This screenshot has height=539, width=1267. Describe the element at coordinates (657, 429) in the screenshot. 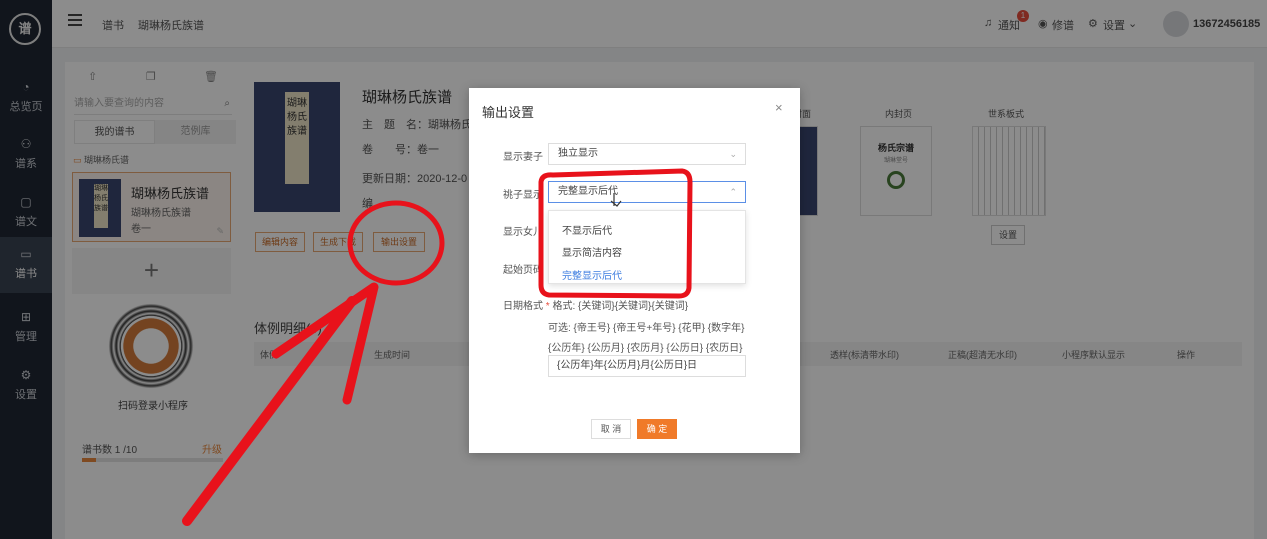

I see `ok-button: 确 定` at that location.